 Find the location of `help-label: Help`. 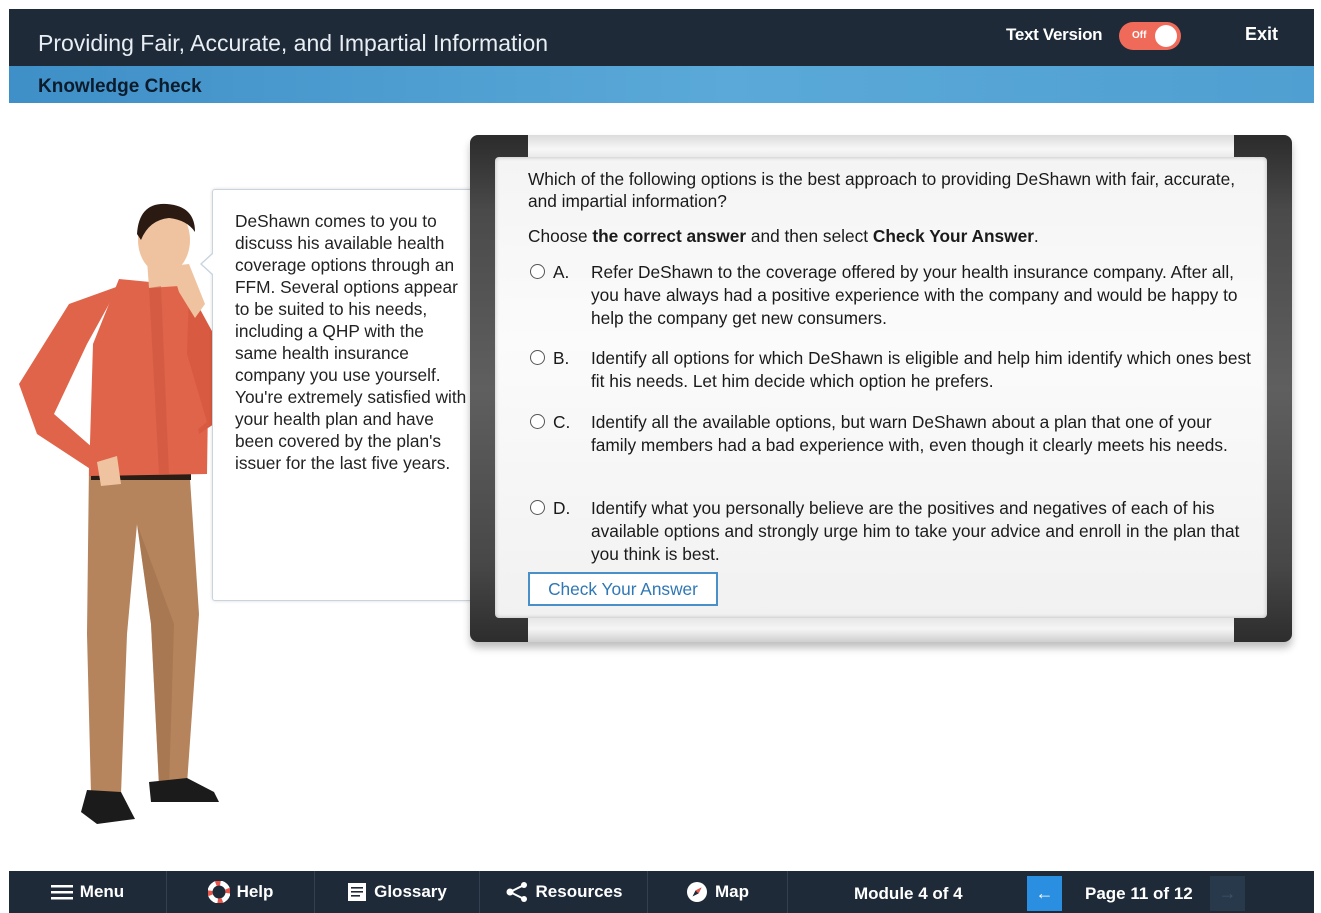

help-label: Help is located at coordinates (255, 891).